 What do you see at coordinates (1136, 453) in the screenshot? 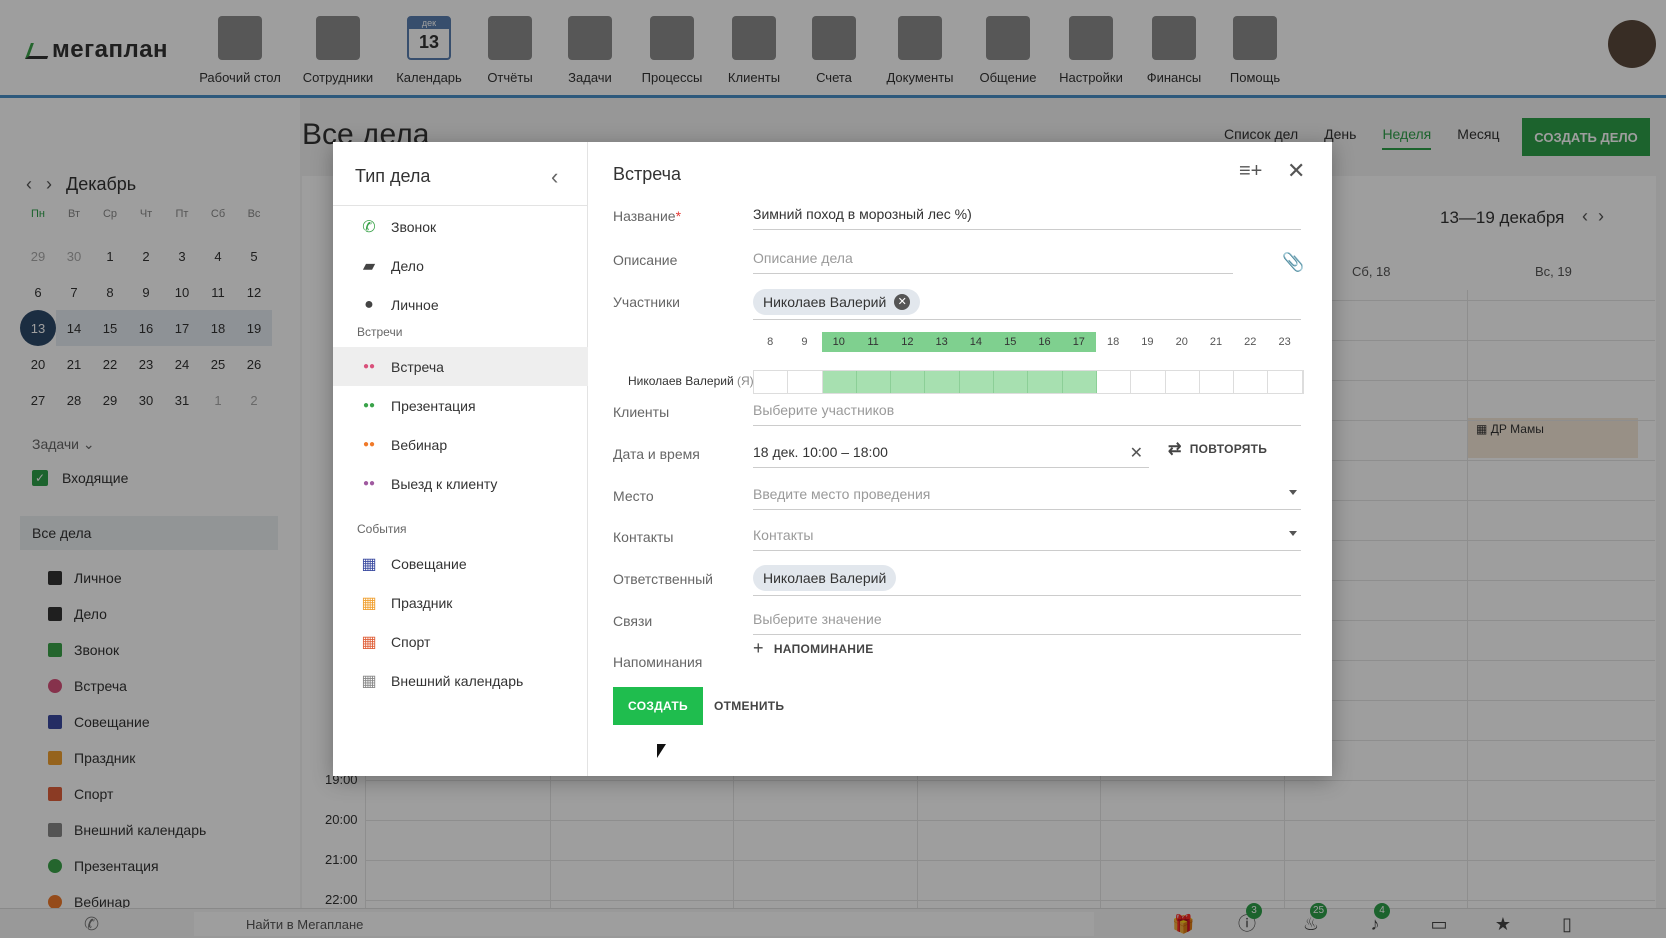
I see `clear-icon: ✕` at bounding box center [1136, 453].